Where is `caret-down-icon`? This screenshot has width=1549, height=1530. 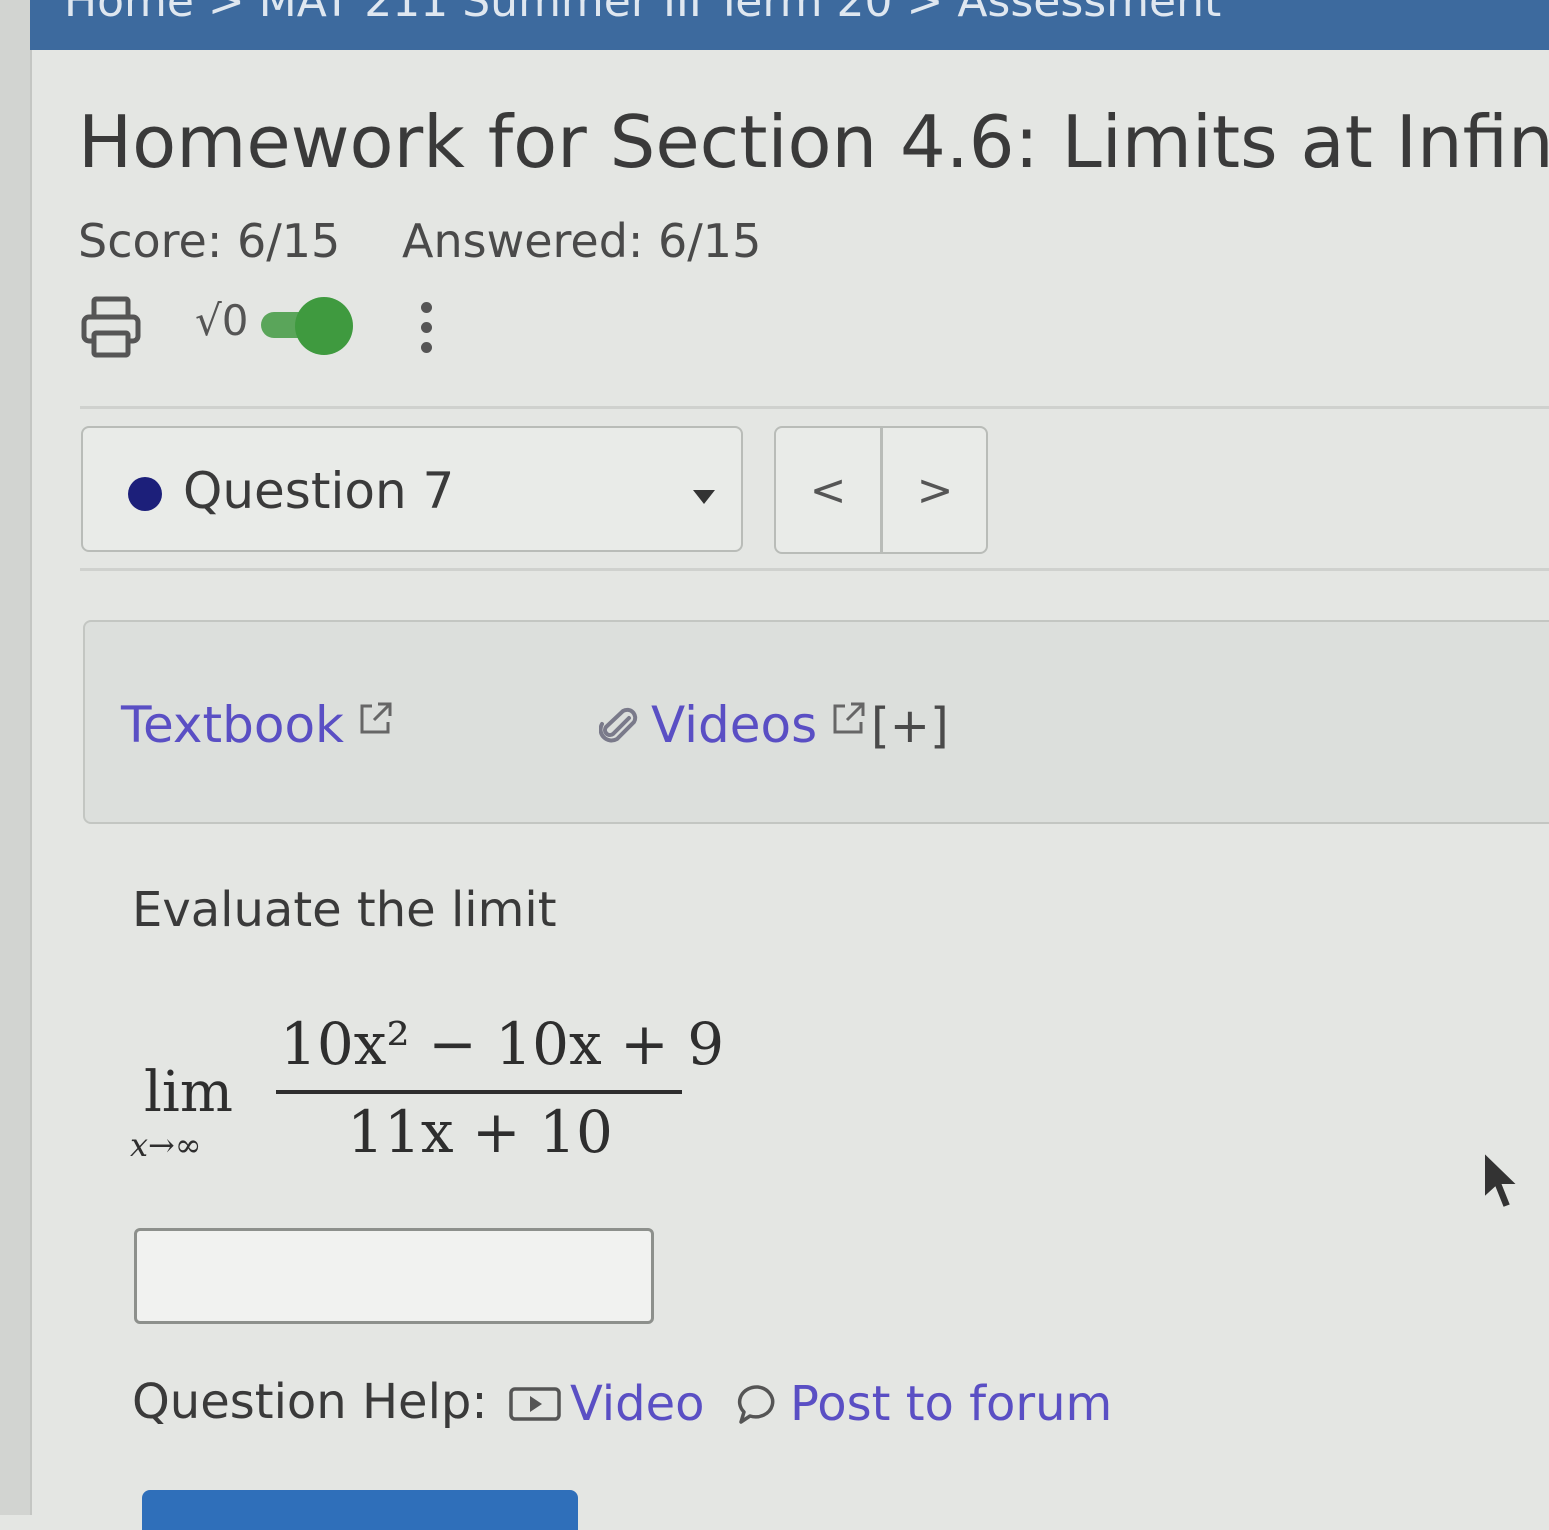
caret-down-icon is located at coordinates (704, 497).